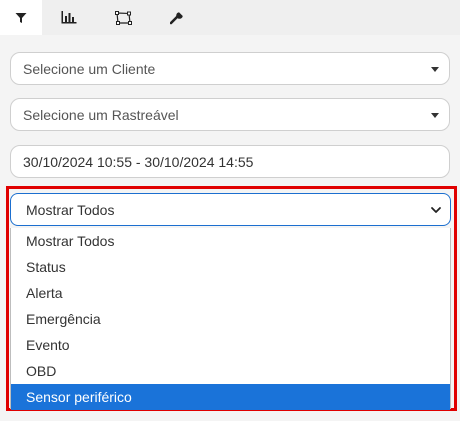 This screenshot has width=460, height=421. I want to click on option-obd: OBD, so click(230, 371).